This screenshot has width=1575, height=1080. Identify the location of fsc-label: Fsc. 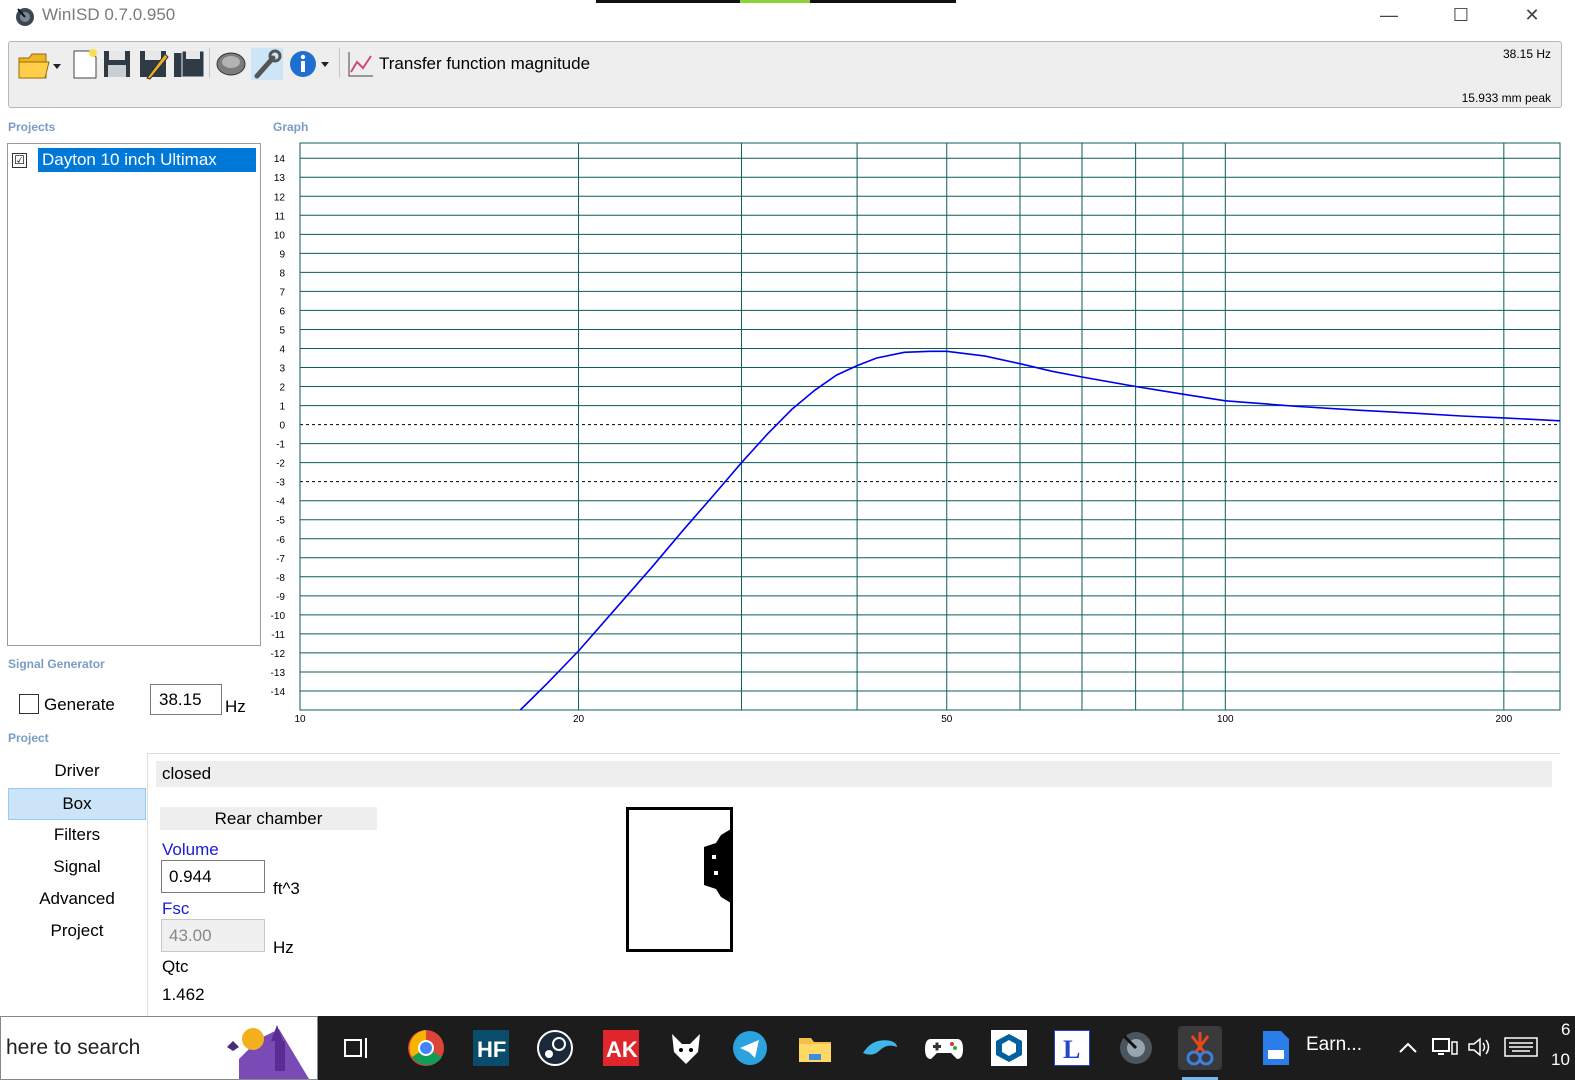
(176, 908).